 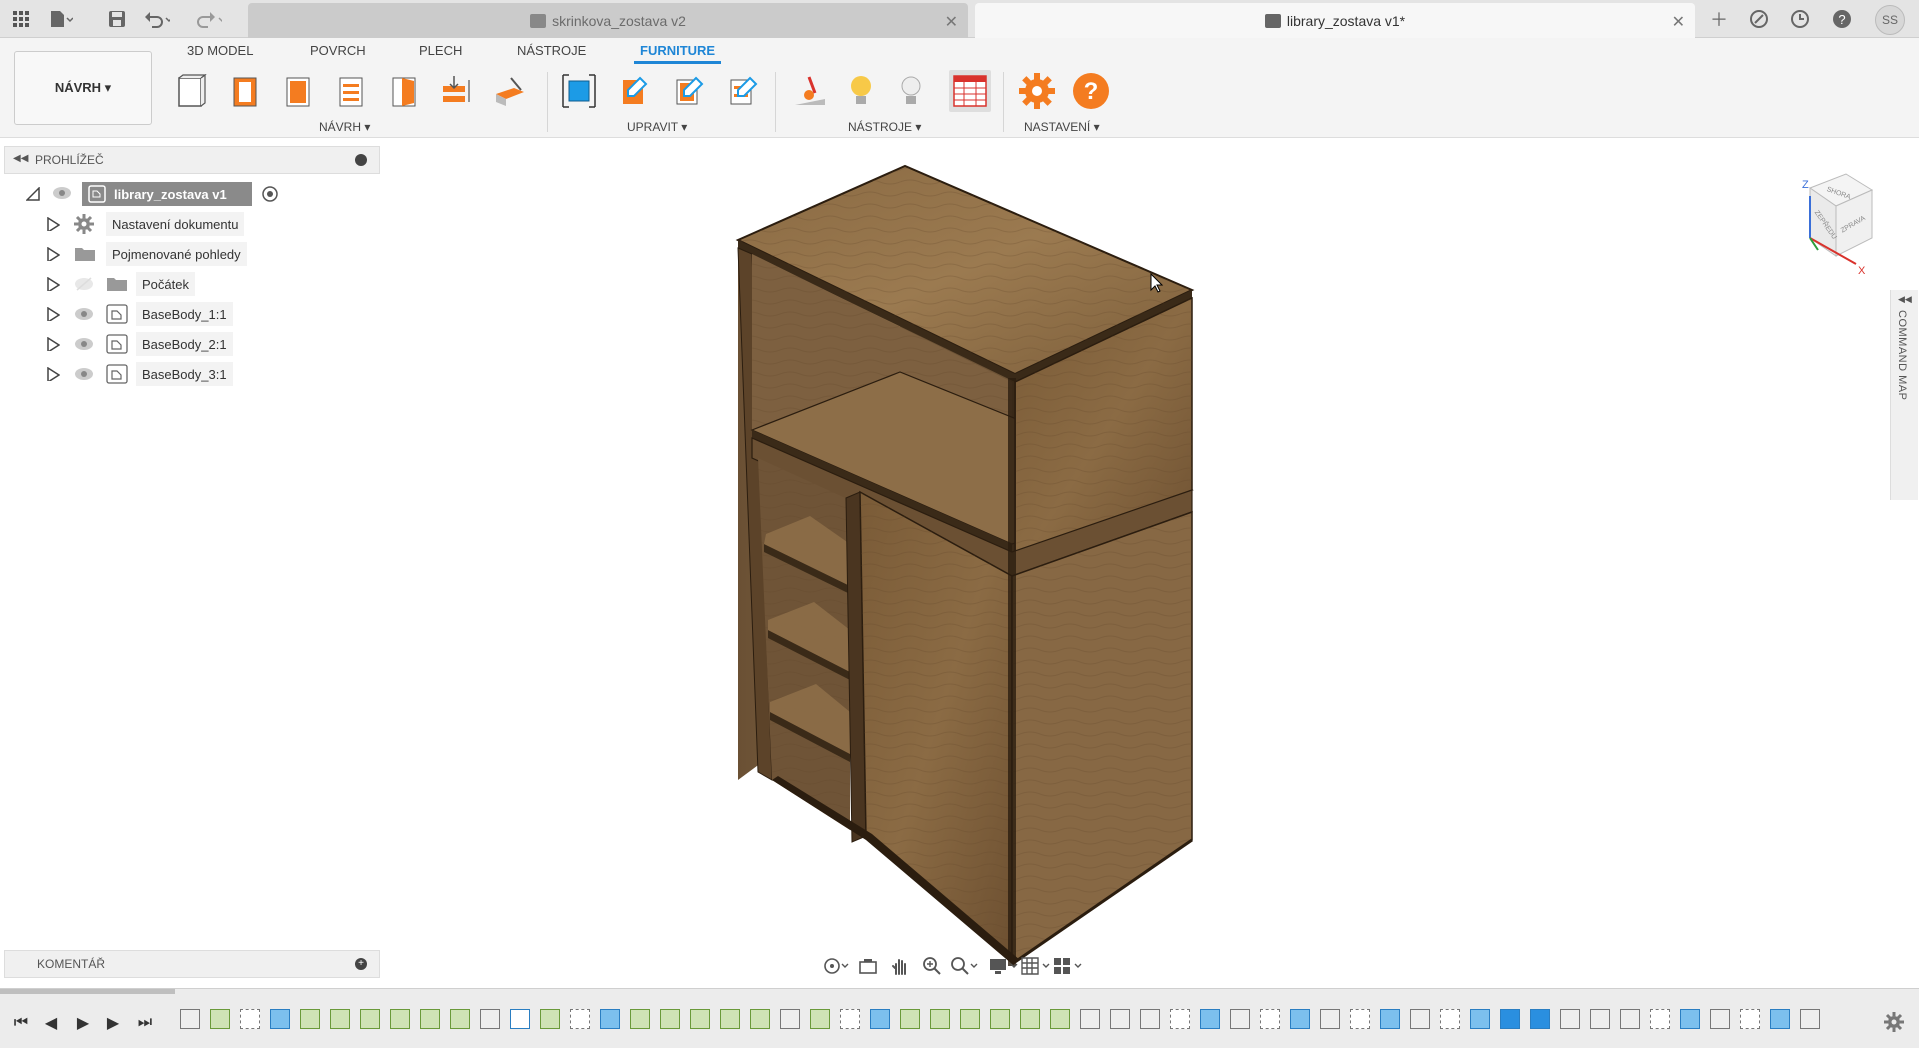 I want to click on door-tool-icon, so click(x=404, y=91).